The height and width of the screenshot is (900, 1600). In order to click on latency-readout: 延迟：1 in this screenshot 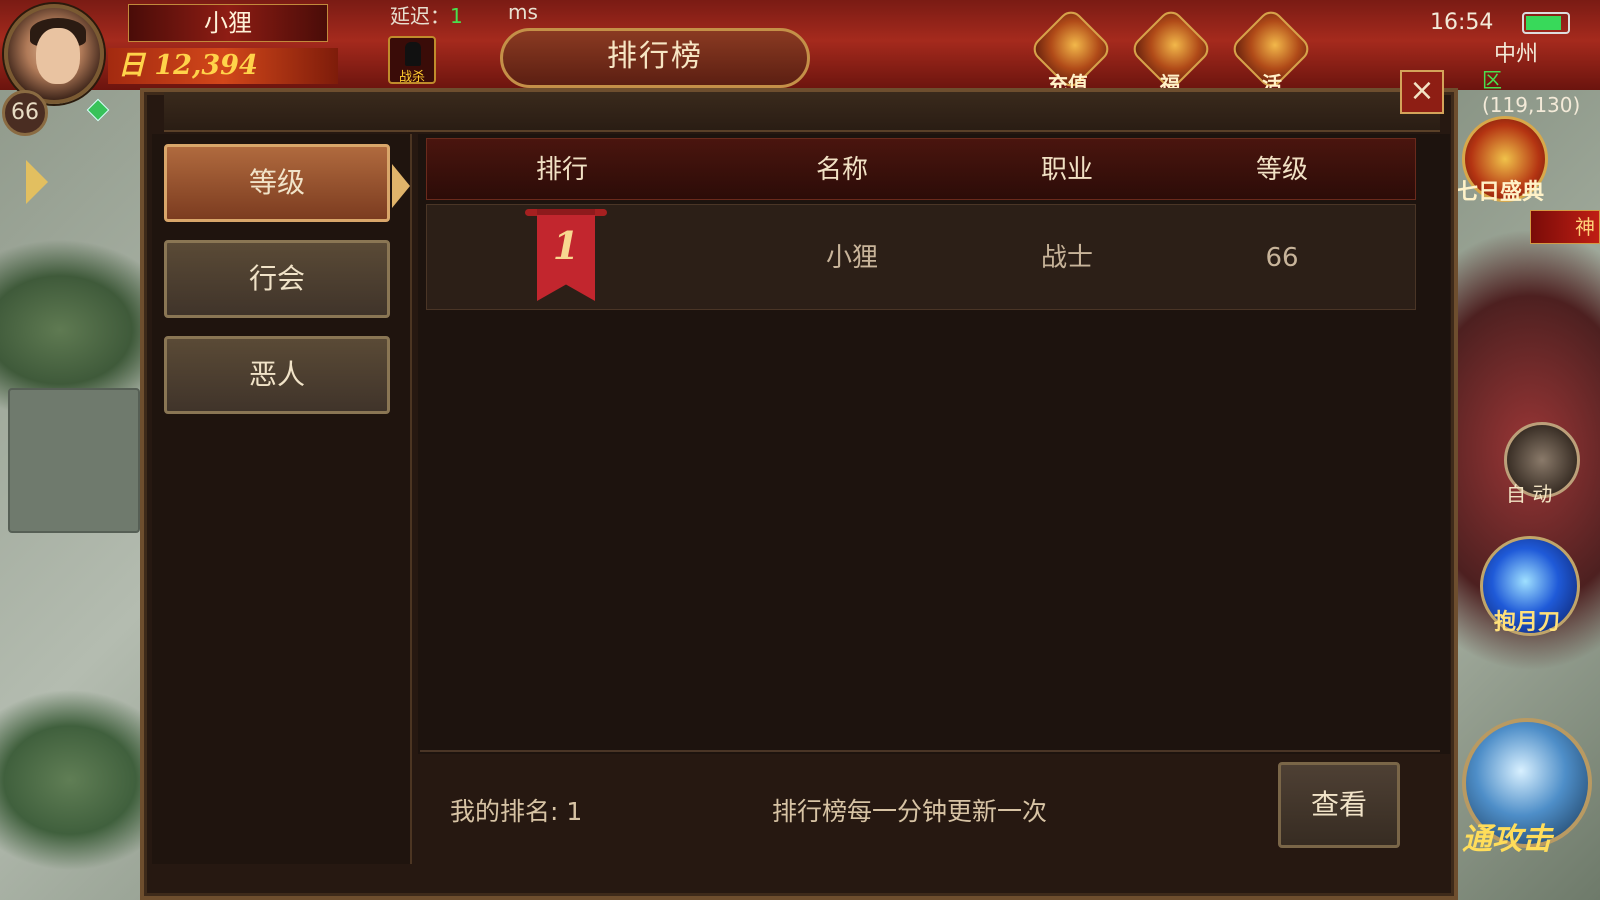, I will do `click(426, 14)`.